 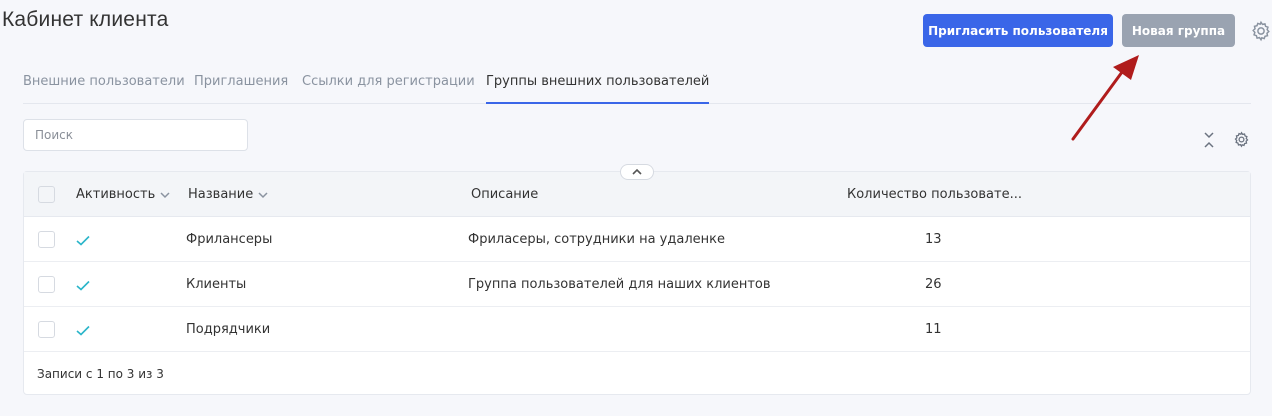 What do you see at coordinates (135, 135) in the screenshot?
I see `search-input` at bounding box center [135, 135].